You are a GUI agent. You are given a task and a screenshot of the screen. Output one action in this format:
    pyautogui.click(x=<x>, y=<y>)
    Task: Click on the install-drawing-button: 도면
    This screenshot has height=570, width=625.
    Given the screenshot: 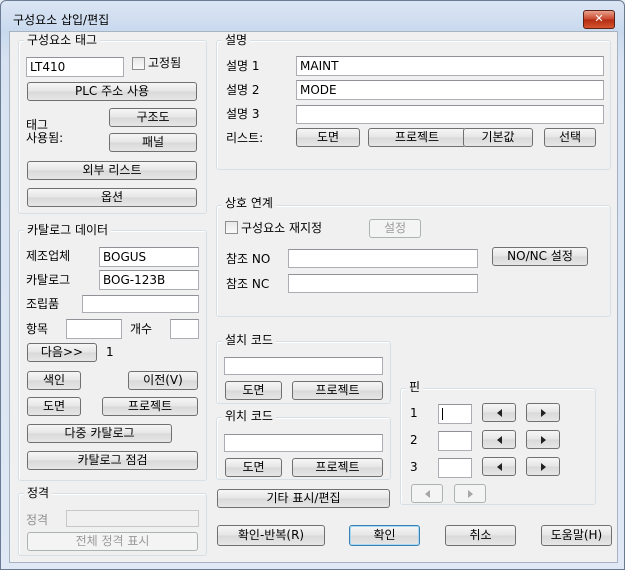 What is the action you would take?
    pyautogui.click(x=253, y=390)
    